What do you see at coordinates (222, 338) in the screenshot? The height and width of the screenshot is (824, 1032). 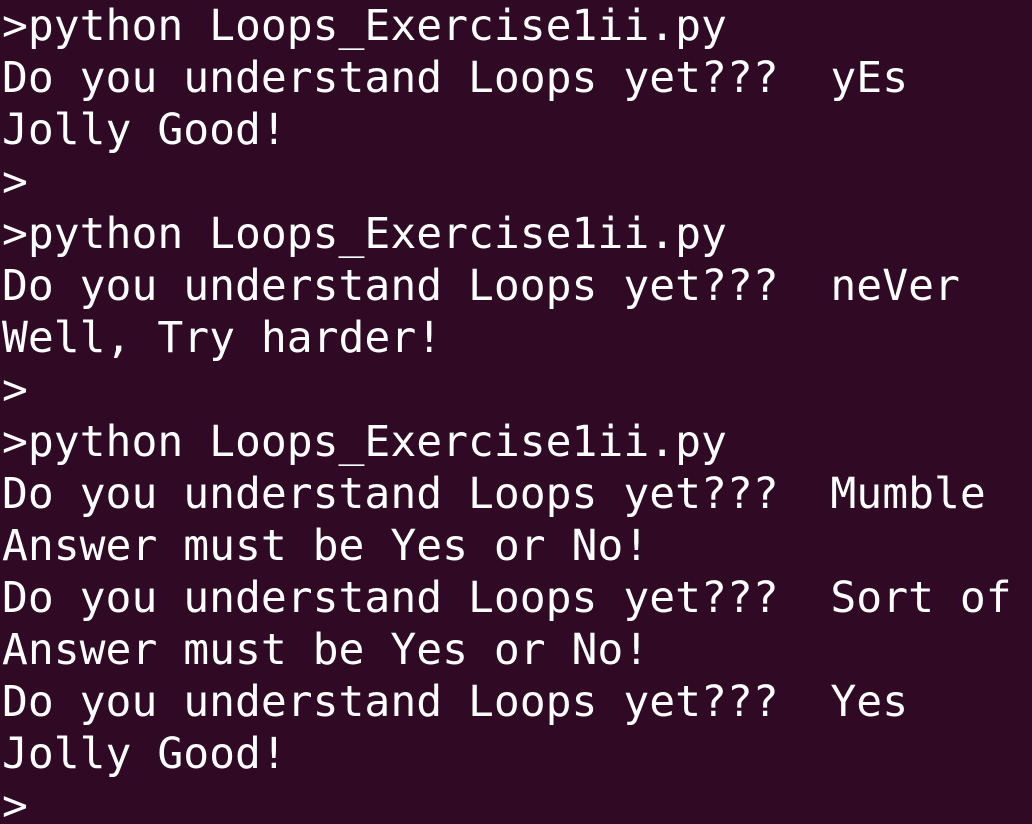 I see `program-output: Well, Try harder!` at bounding box center [222, 338].